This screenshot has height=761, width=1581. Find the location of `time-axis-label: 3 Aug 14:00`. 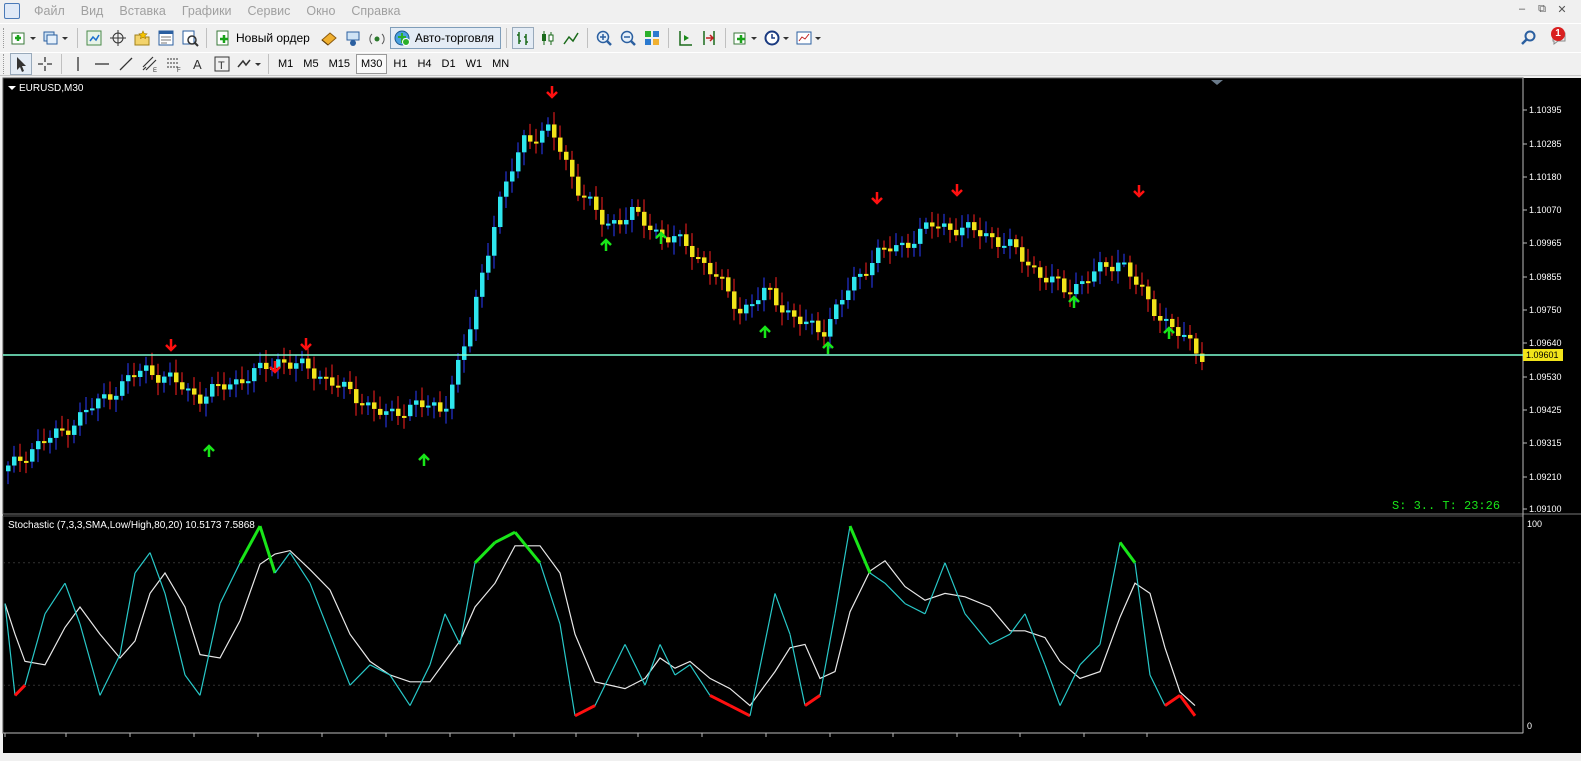

time-axis-label: 3 Aug 14:00 is located at coordinates (90, 743).